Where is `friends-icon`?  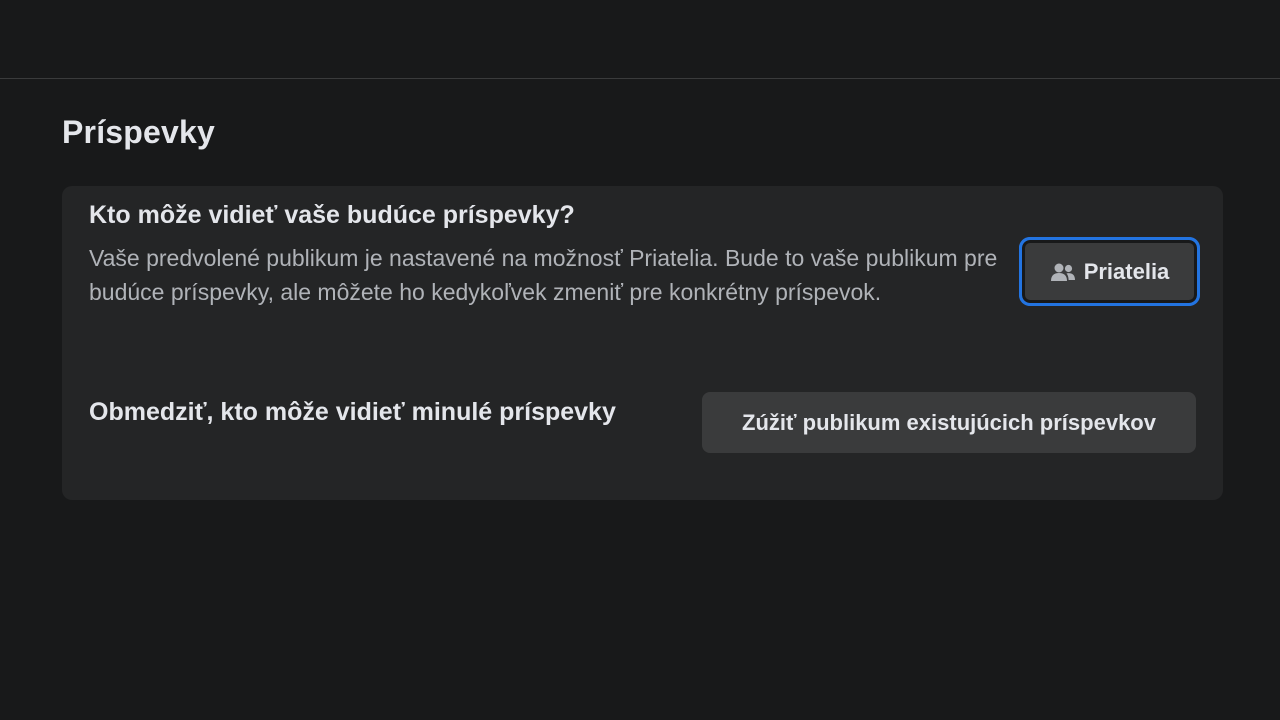 friends-icon is located at coordinates (1063, 272).